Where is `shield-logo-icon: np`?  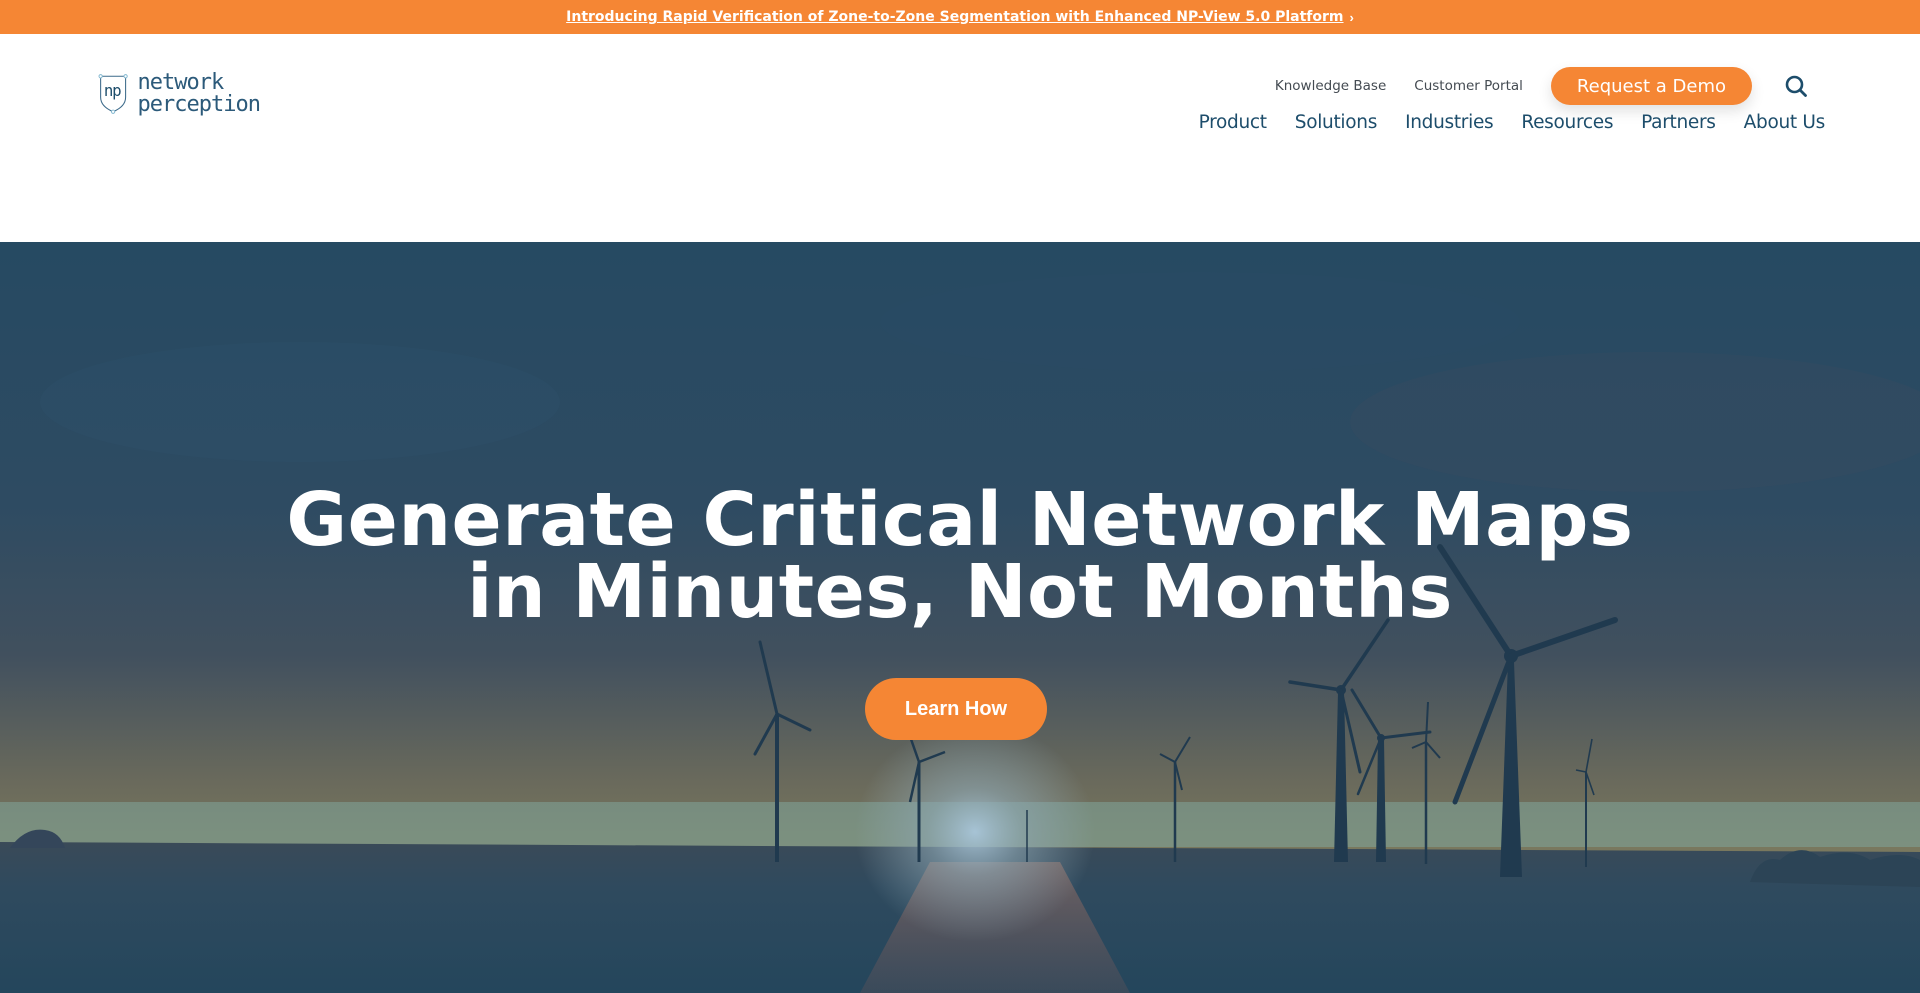
shield-logo-icon: np is located at coordinates (113, 94).